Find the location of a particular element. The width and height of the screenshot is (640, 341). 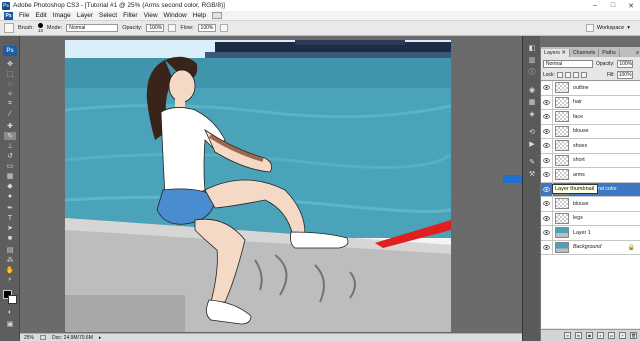

history-brush-tool-icon: ↺ is located at coordinates (10, 156).